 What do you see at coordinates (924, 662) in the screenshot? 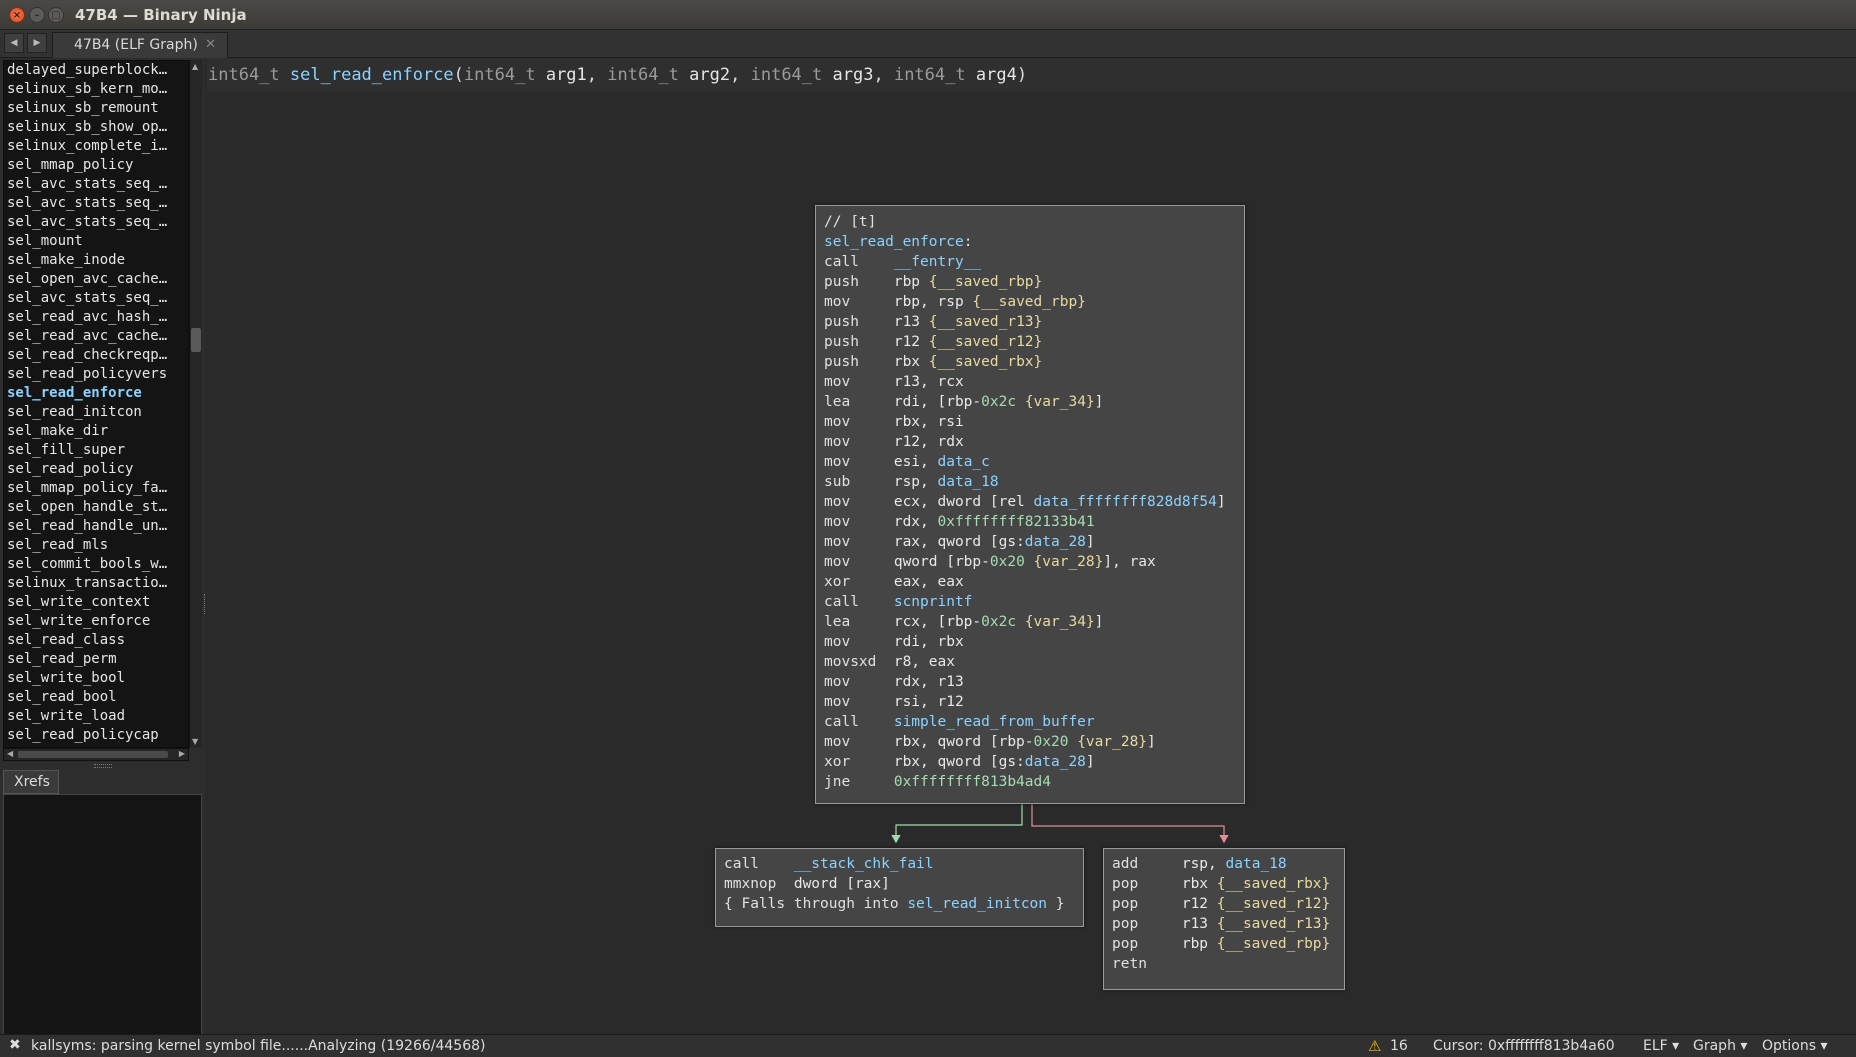
I see `disassembly-token: r8, eax` at bounding box center [924, 662].